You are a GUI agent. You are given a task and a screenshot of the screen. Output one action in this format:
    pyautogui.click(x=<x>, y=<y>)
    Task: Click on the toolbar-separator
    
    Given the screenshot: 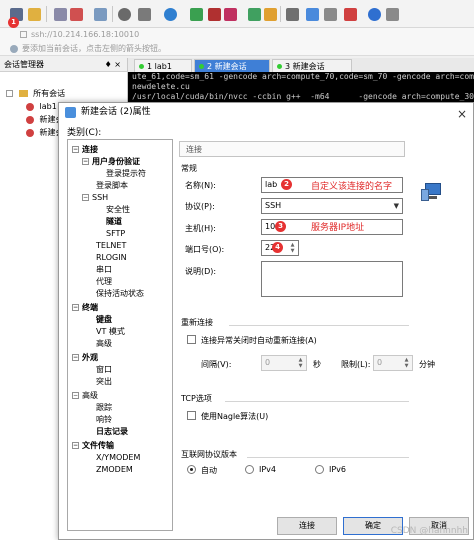 What is the action you would take?
    pyautogui.click(x=280, y=14)
    